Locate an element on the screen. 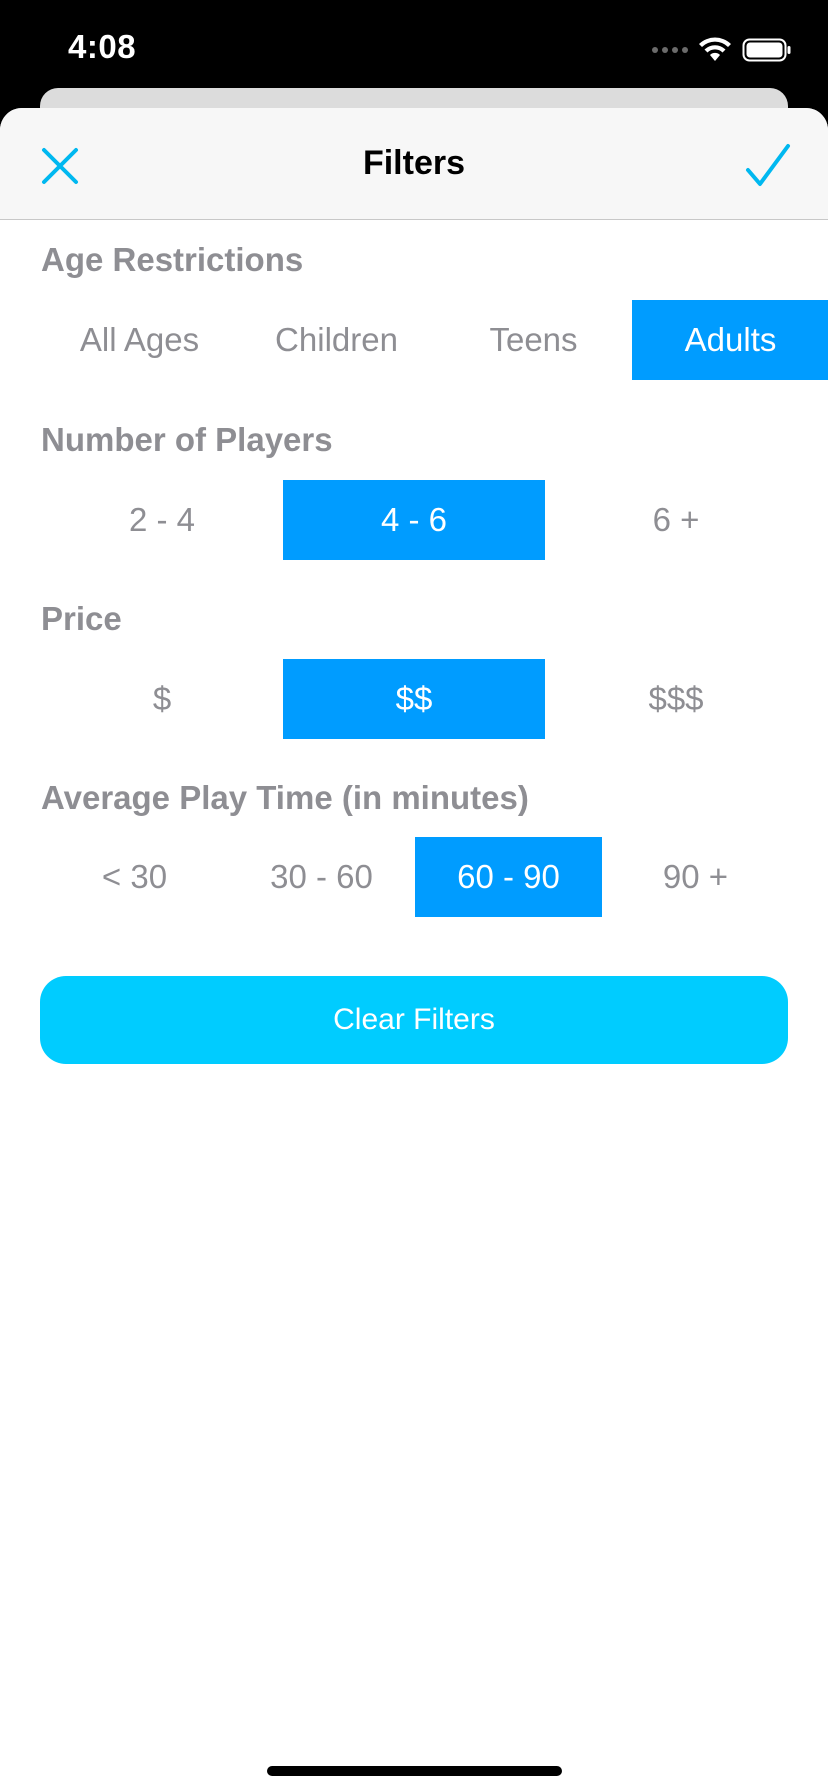 This screenshot has width=828, height=1792. players-option-4-6: 4 - 6 is located at coordinates (414, 520).